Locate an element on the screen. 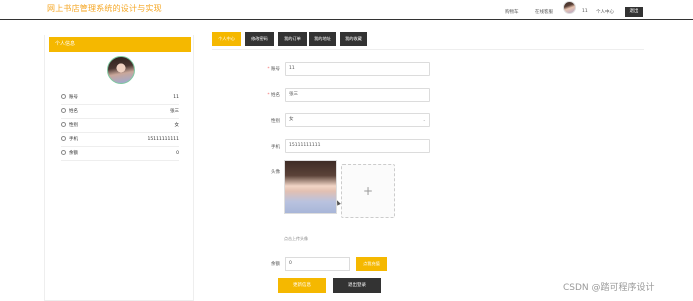  gender-select: 女 ⌄ is located at coordinates (357, 120).